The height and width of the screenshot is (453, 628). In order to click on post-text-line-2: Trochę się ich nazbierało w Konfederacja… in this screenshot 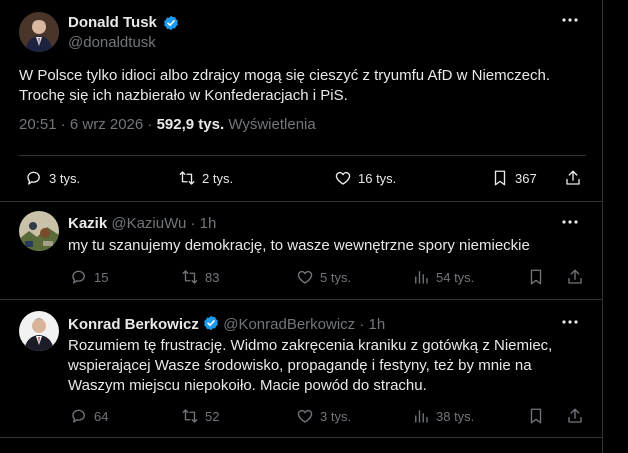, I will do `click(183, 95)`.